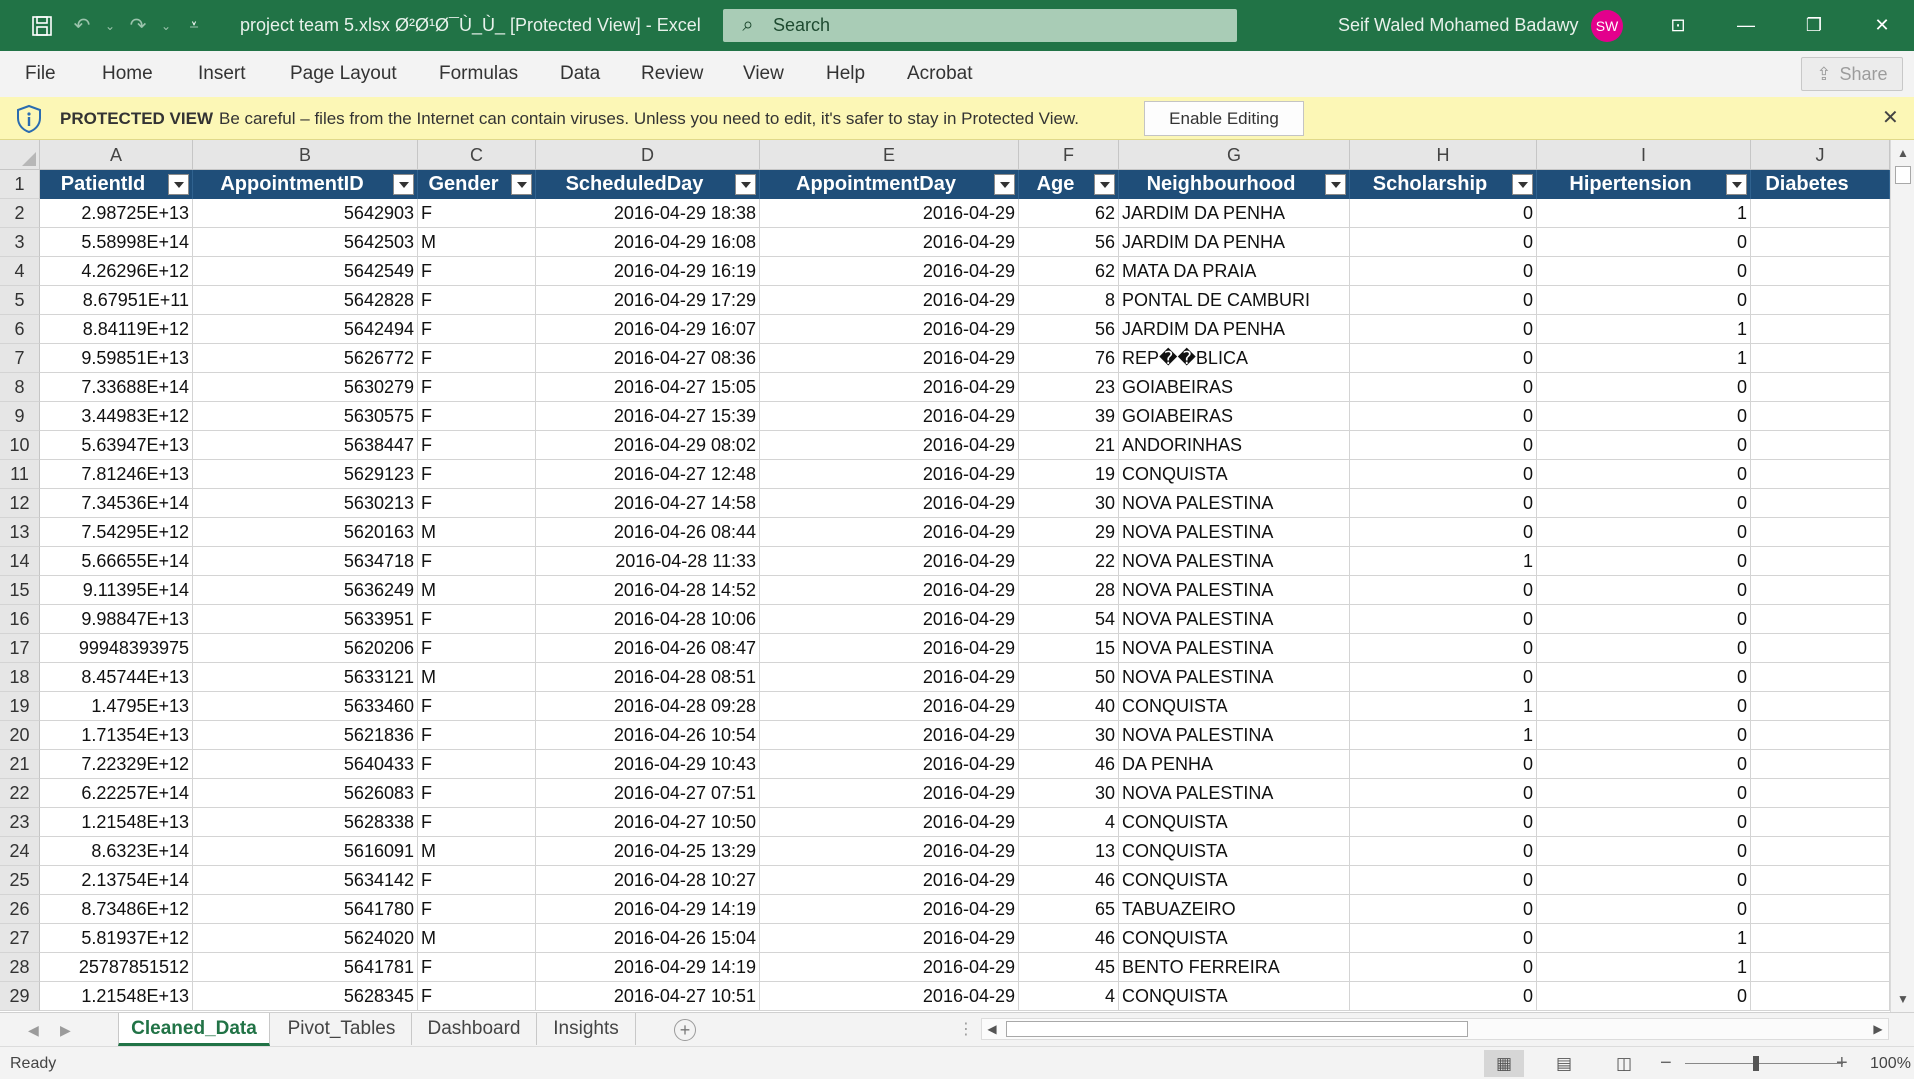 The height and width of the screenshot is (1080, 1914). What do you see at coordinates (116, 822) in the screenshot?
I see `cell: 1.21548E+13` at bounding box center [116, 822].